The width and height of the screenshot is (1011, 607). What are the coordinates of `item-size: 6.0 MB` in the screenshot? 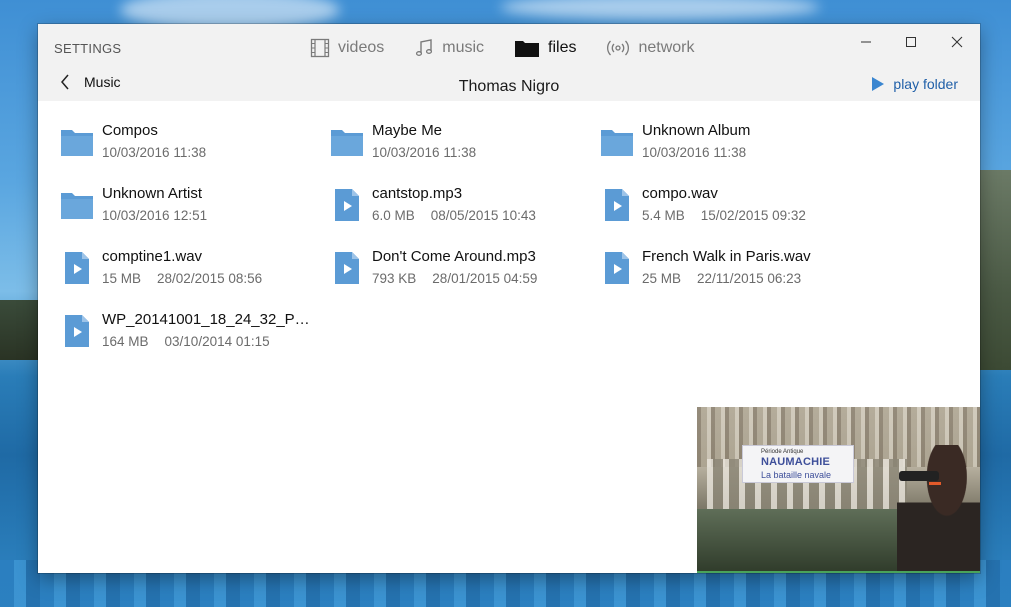 It's located at (393, 215).